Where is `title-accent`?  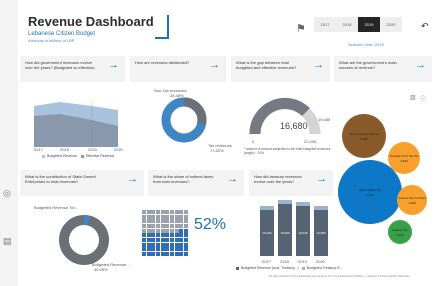
title-accent is located at coordinates (162, 27).